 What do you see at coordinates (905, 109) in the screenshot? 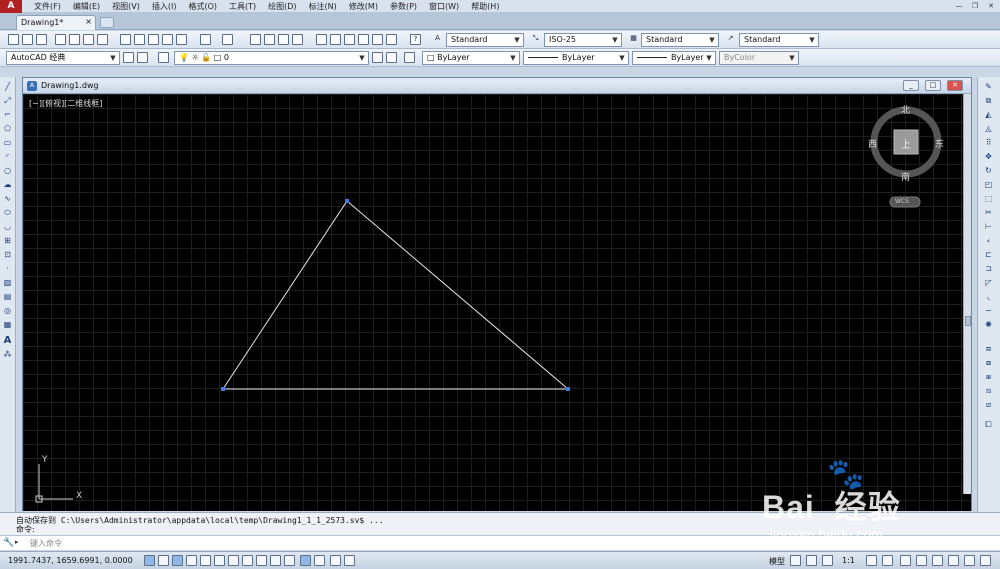
I see `viewcube-north: 北` at bounding box center [905, 109].